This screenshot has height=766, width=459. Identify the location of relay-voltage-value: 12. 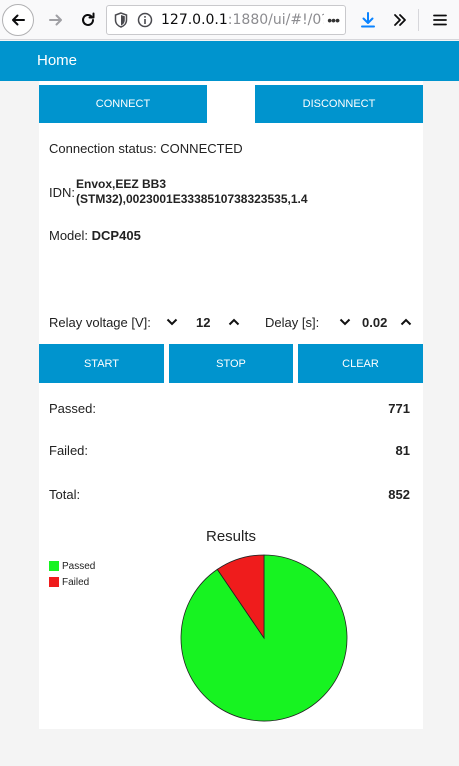
(203, 322).